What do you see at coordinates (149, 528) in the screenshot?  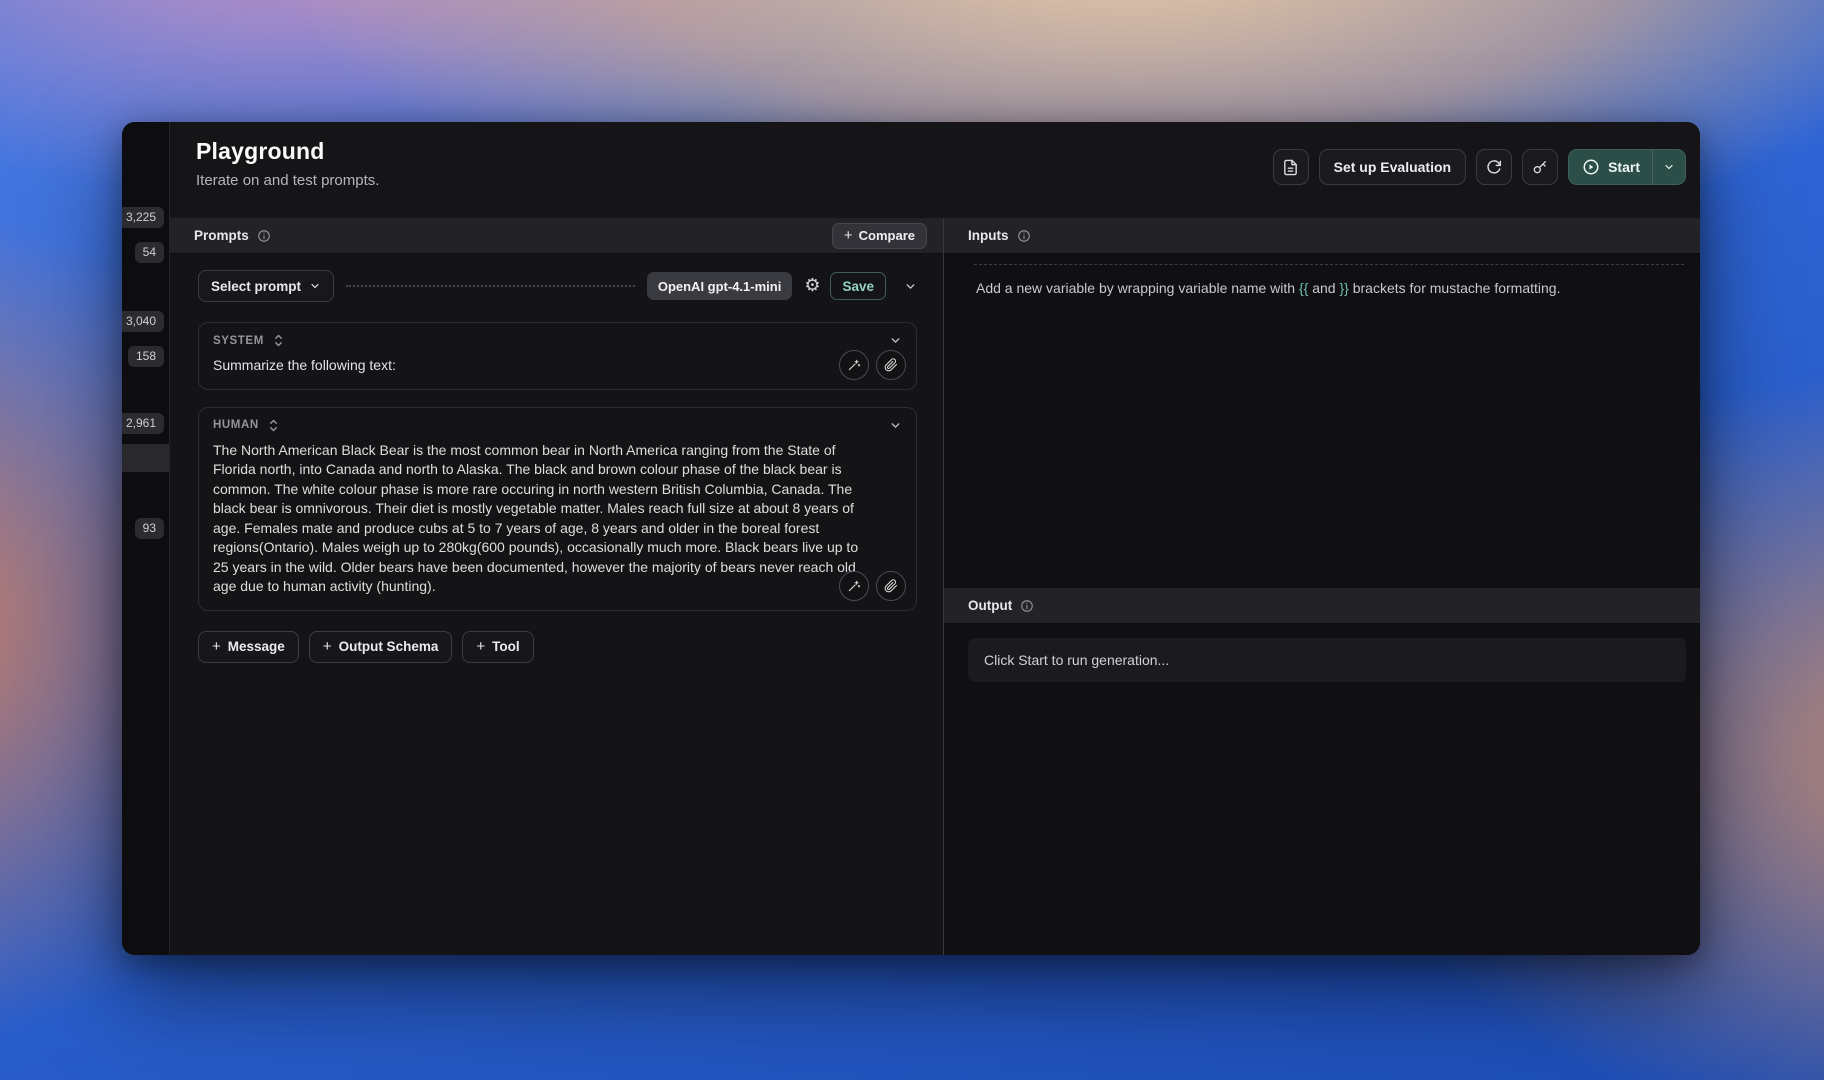 I see `nav-count-badge: 93` at bounding box center [149, 528].